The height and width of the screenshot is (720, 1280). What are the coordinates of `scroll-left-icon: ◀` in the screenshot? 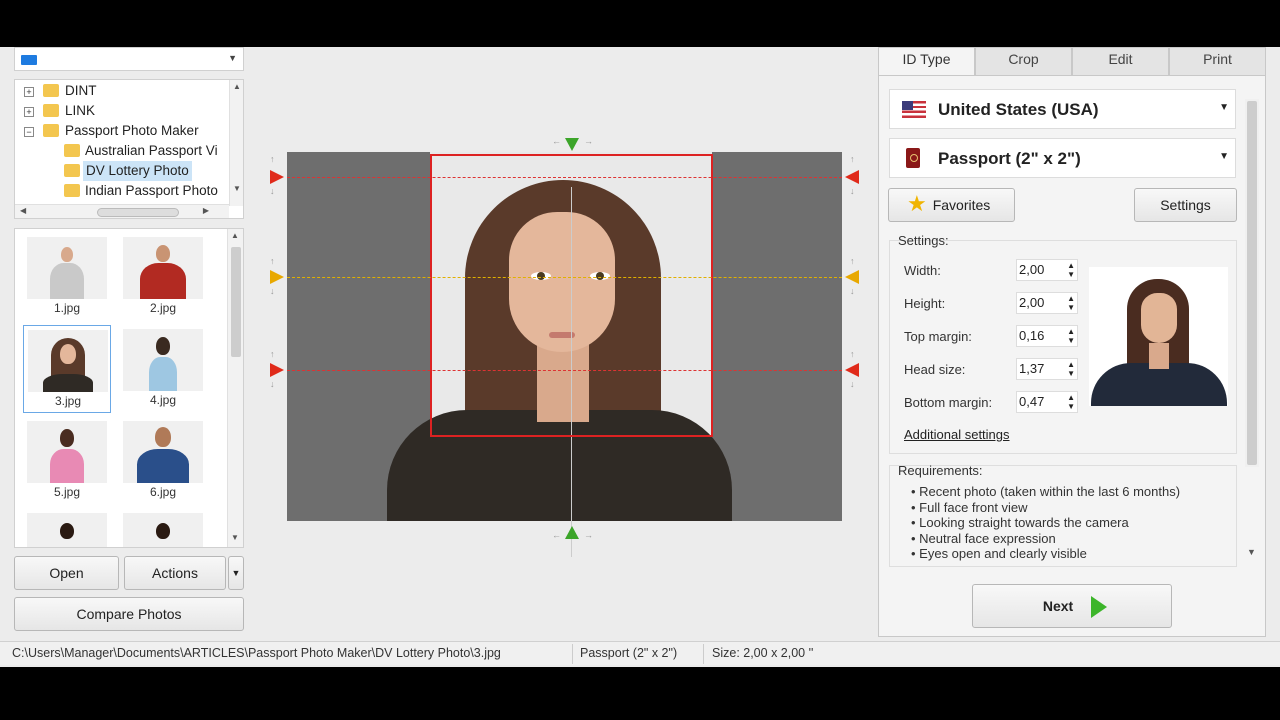 It's located at (23, 210).